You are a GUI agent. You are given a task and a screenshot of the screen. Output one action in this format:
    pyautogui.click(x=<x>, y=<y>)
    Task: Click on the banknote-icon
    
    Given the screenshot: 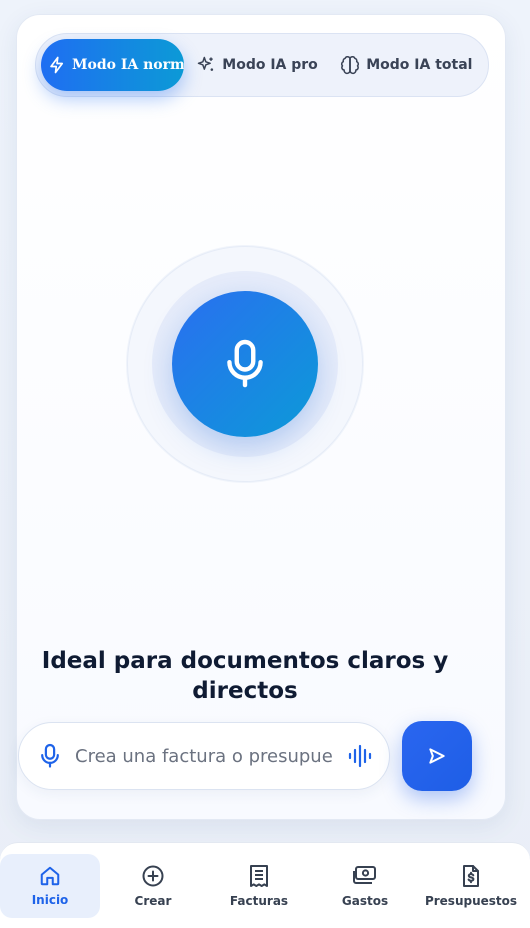 What is the action you would take?
    pyautogui.click(x=364, y=874)
    